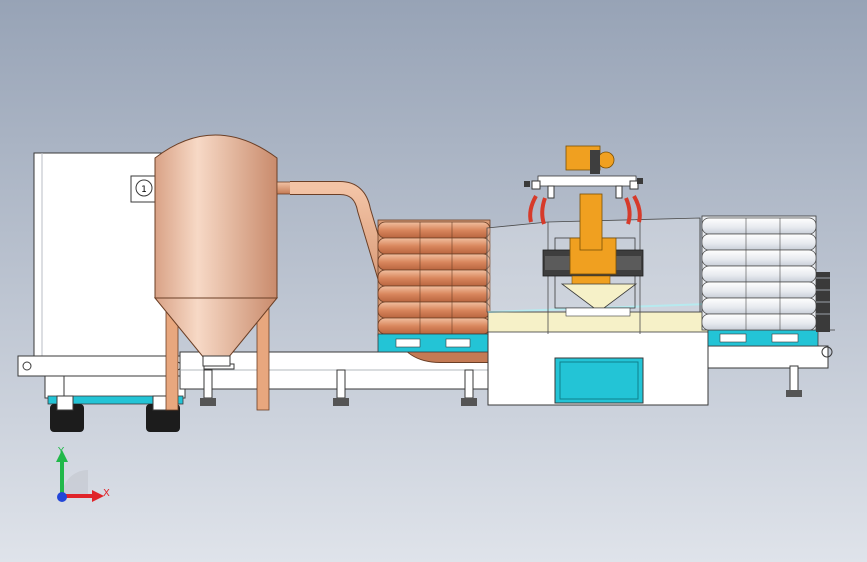 The width and height of the screenshot is (867, 562). I want to click on cell-access-panel, so click(599, 380).